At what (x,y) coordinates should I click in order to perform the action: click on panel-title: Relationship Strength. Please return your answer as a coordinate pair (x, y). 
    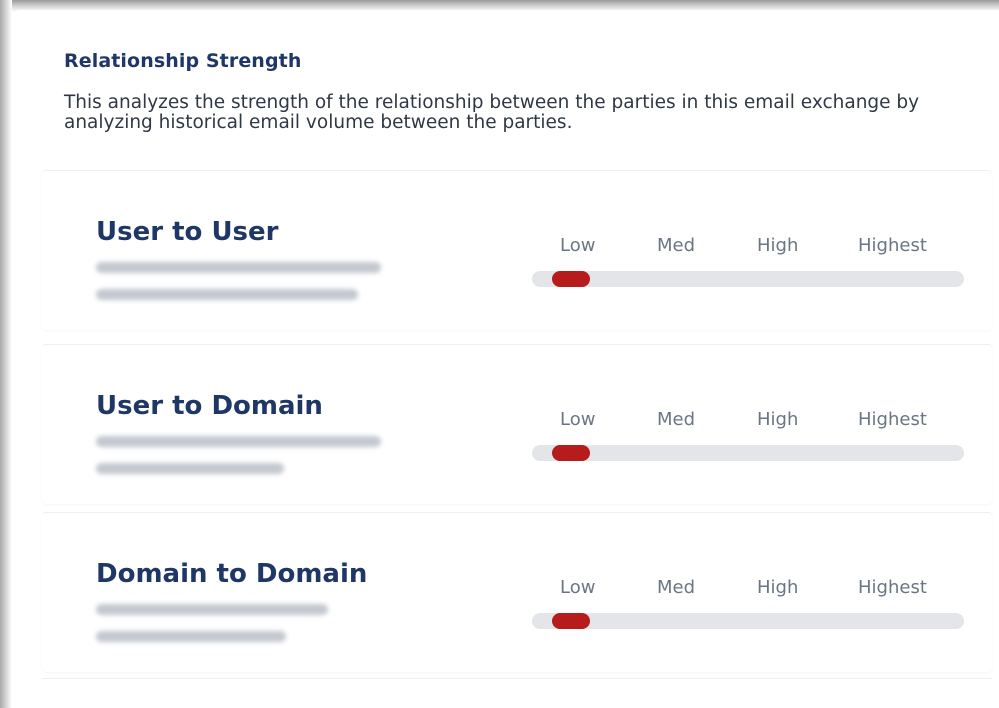
    Looking at the image, I should click on (183, 61).